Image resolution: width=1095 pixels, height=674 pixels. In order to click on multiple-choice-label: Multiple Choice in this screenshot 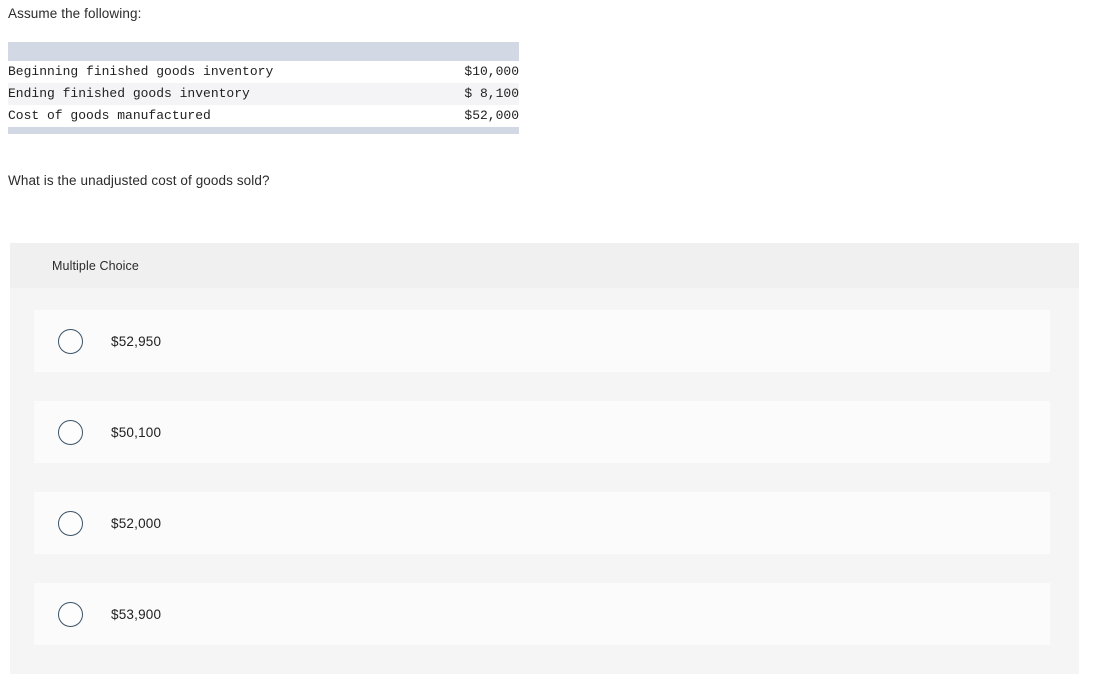, I will do `click(95, 265)`.